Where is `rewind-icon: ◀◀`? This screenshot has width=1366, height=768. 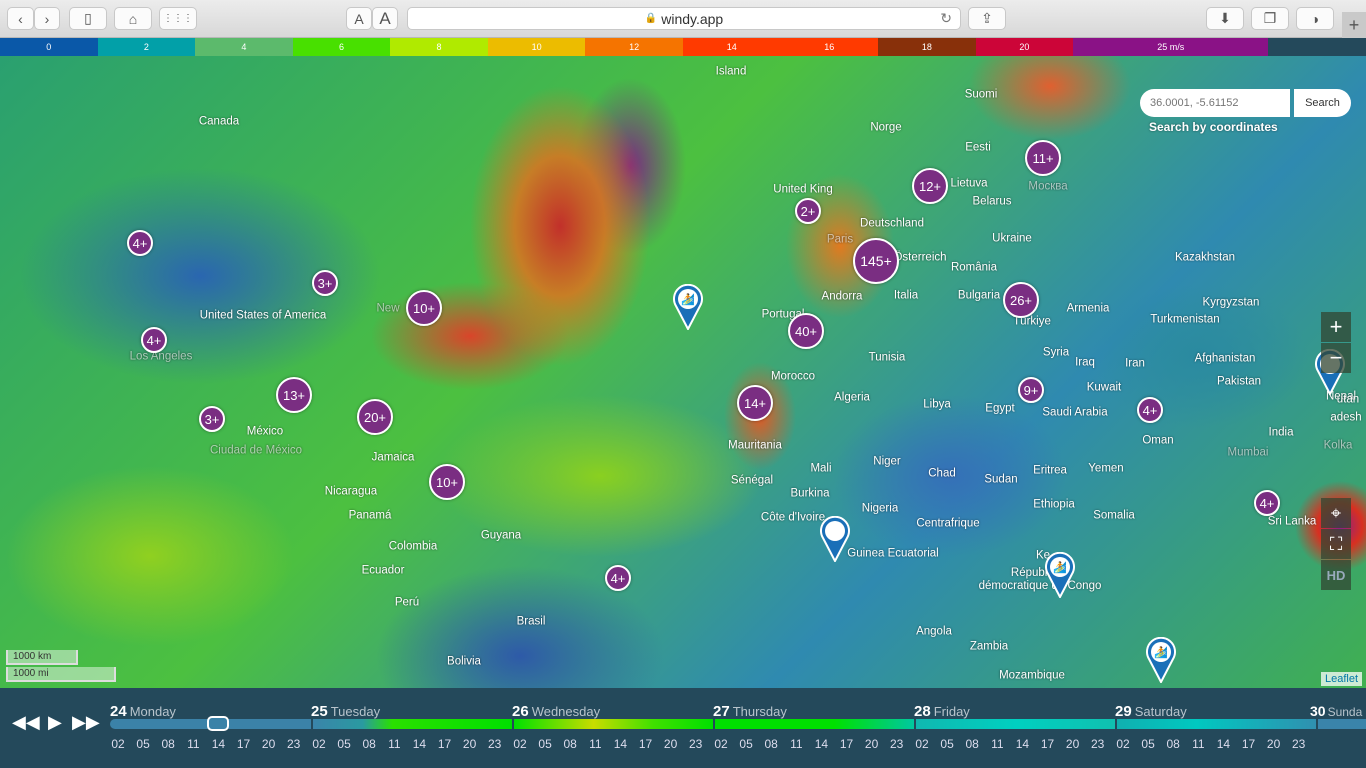
rewind-icon: ◀◀ is located at coordinates (26, 722).